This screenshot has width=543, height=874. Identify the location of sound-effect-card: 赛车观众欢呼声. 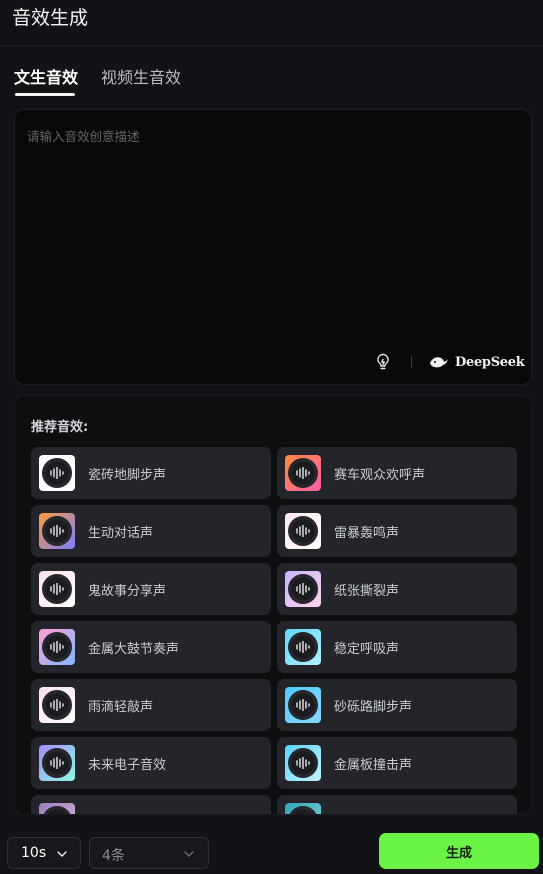
(397, 473).